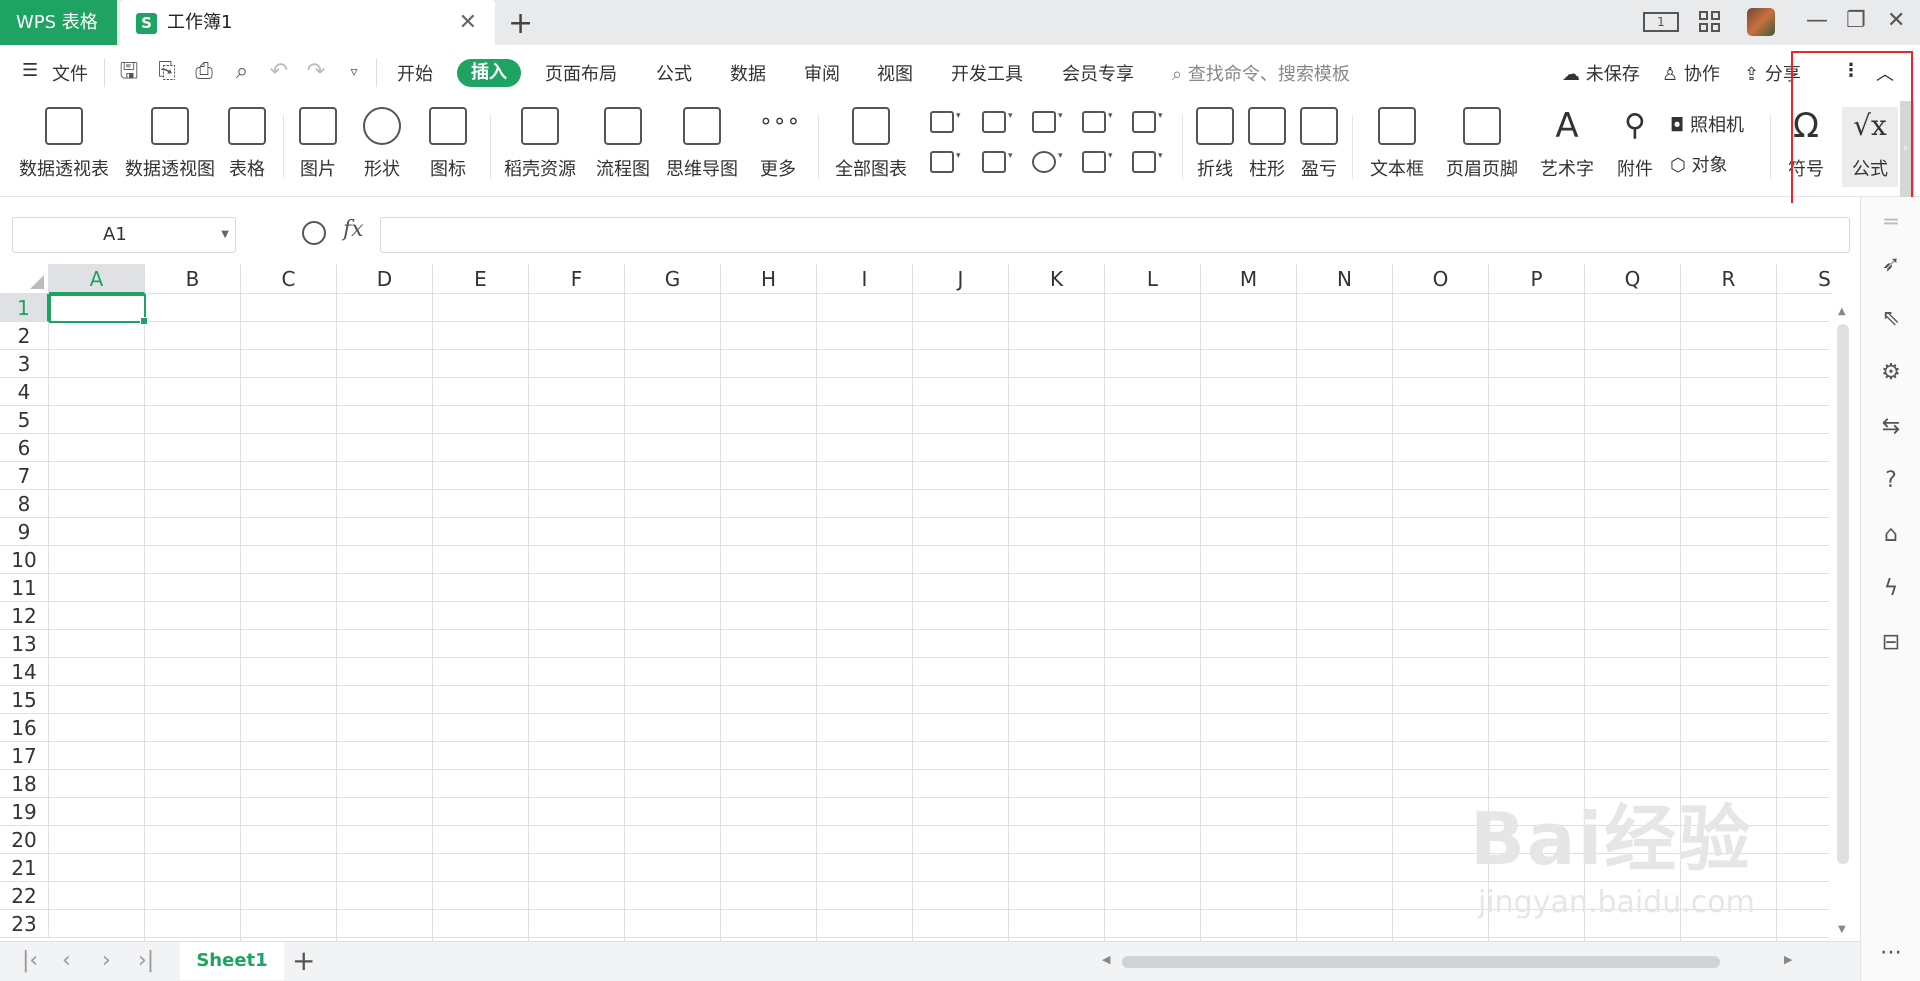  What do you see at coordinates (354, 72) in the screenshot?
I see `chevron-down-icon: ▿` at bounding box center [354, 72].